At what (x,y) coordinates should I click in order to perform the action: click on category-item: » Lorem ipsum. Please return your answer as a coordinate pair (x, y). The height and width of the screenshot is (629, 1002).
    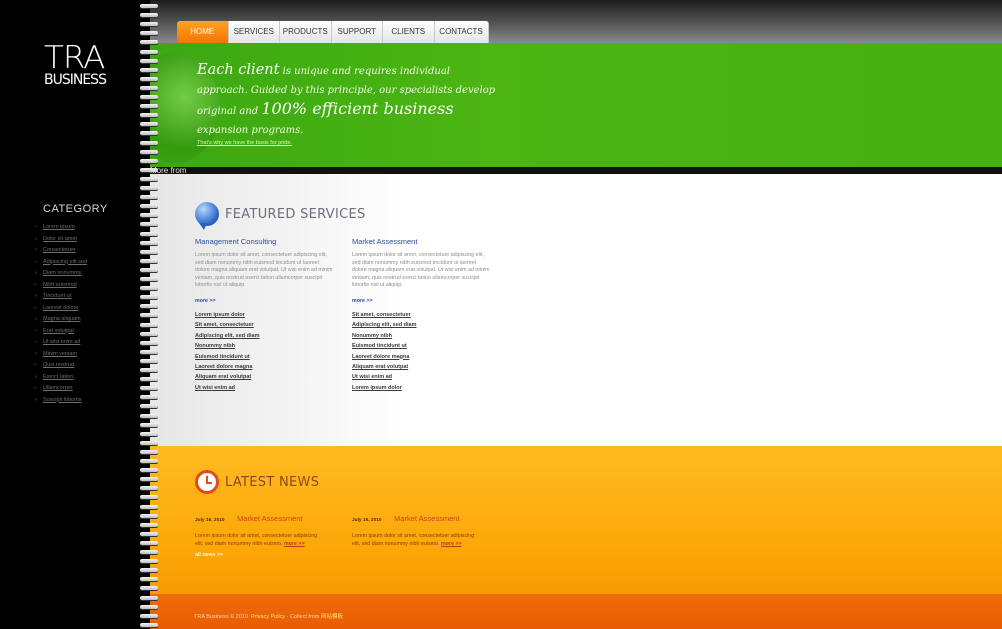
    Looking at the image, I should click on (60, 230).